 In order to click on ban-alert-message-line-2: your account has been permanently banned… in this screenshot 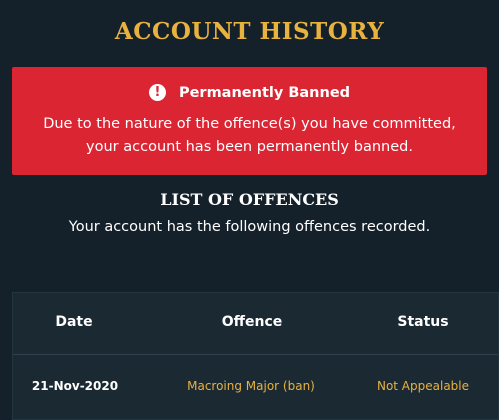, I will do `click(249, 147)`.